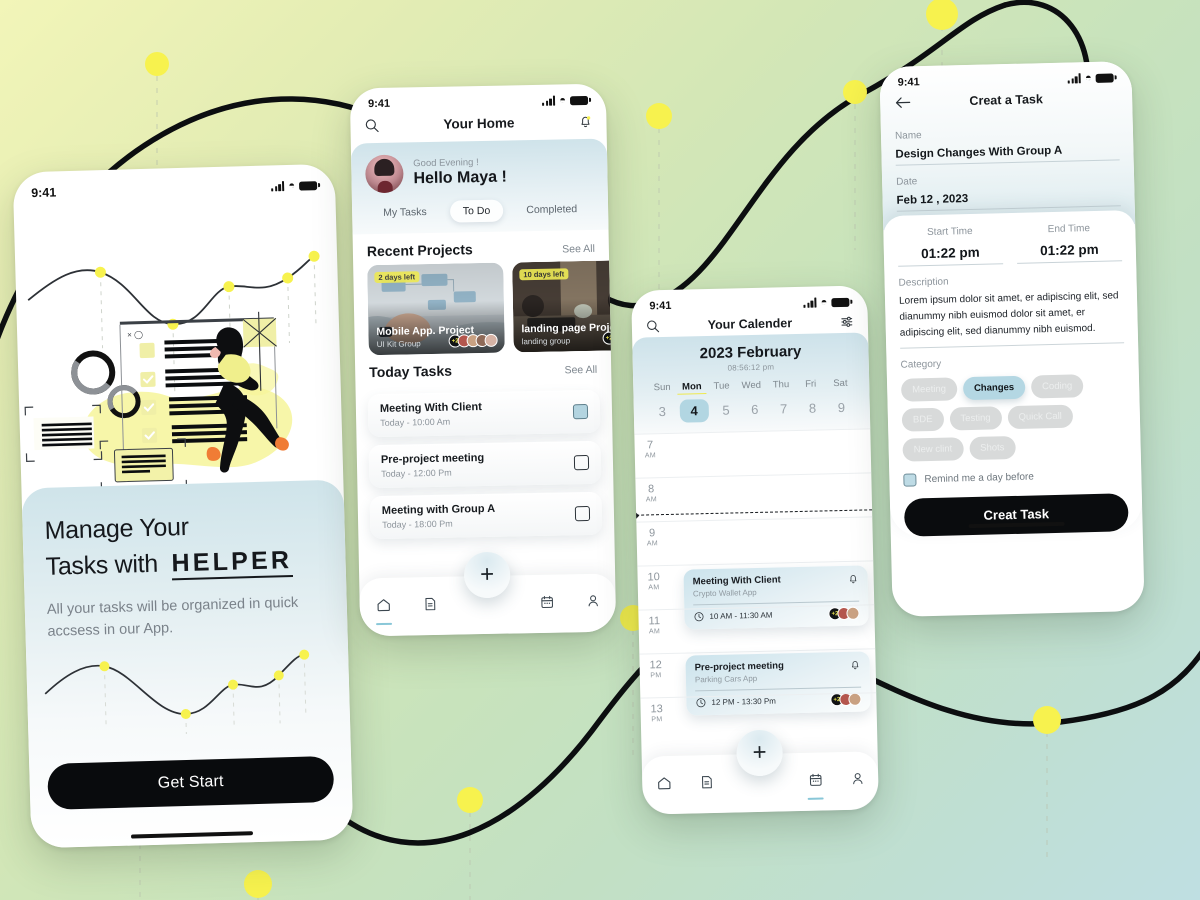 Image resolution: width=1200 pixels, height=900 pixels. What do you see at coordinates (432, 458) in the screenshot?
I see `task-name: Pre-project meeting` at bounding box center [432, 458].